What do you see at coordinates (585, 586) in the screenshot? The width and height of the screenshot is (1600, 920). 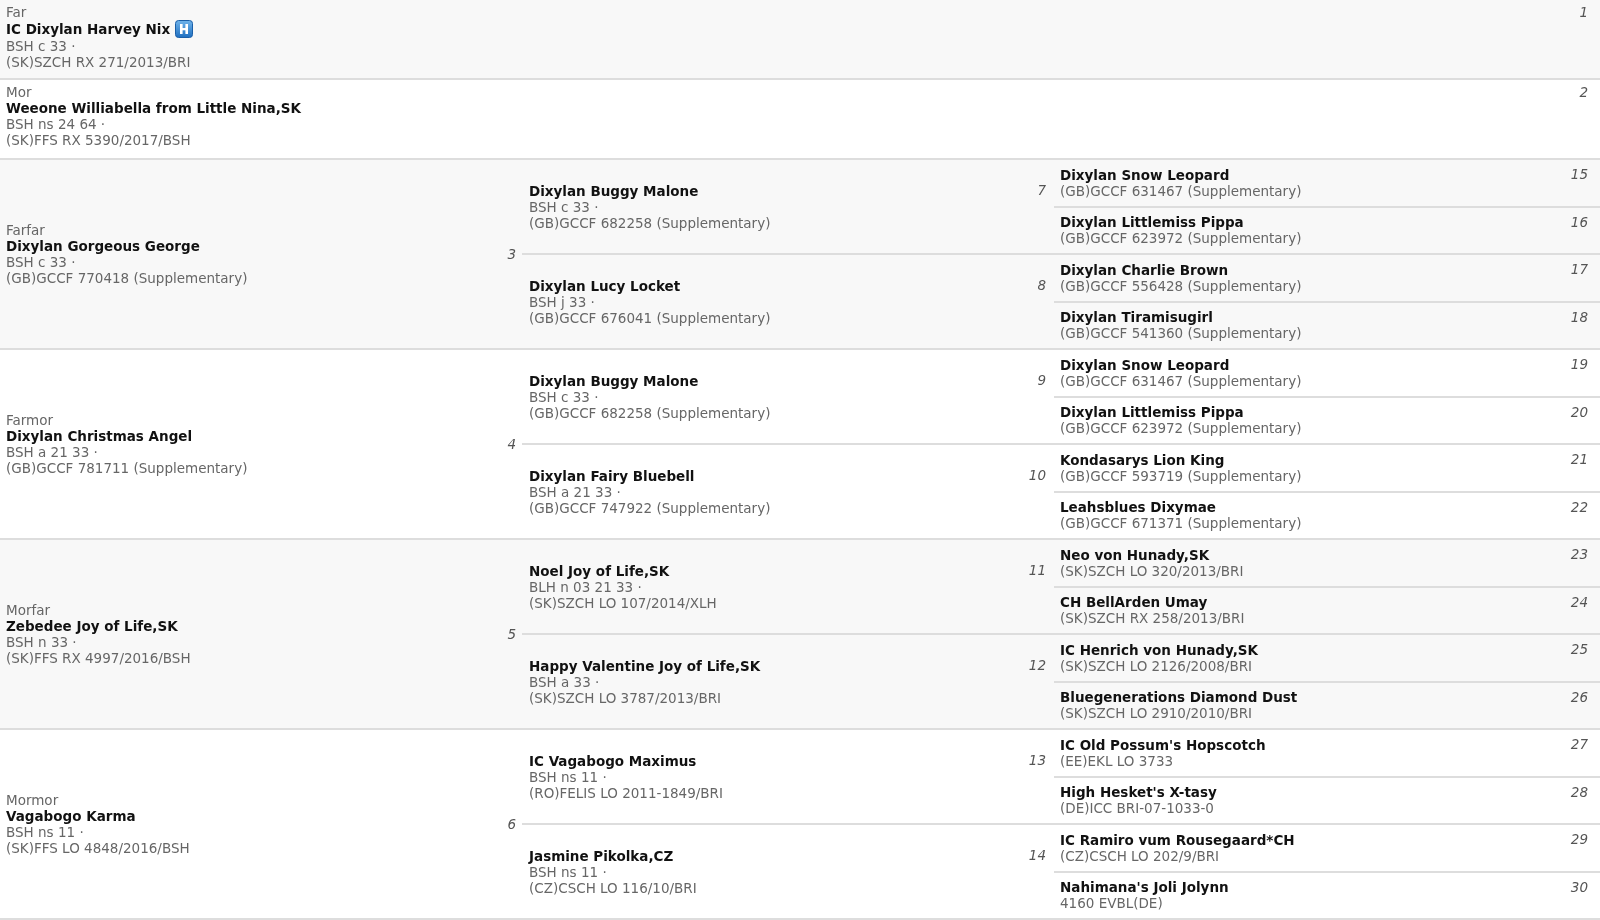 I see `breed-code: BLH n 03 21 33 ·` at bounding box center [585, 586].